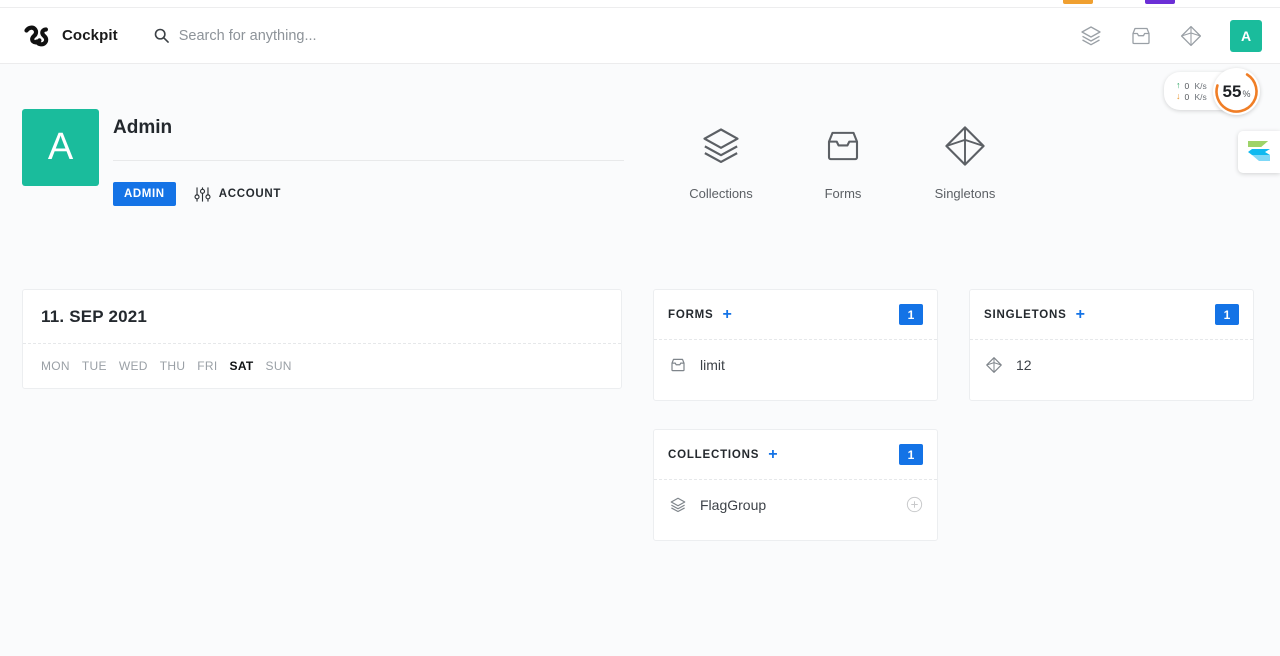 The width and height of the screenshot is (1280, 656). Describe the element at coordinates (1111, 364) in the screenshot. I see `list-item: 12` at that location.